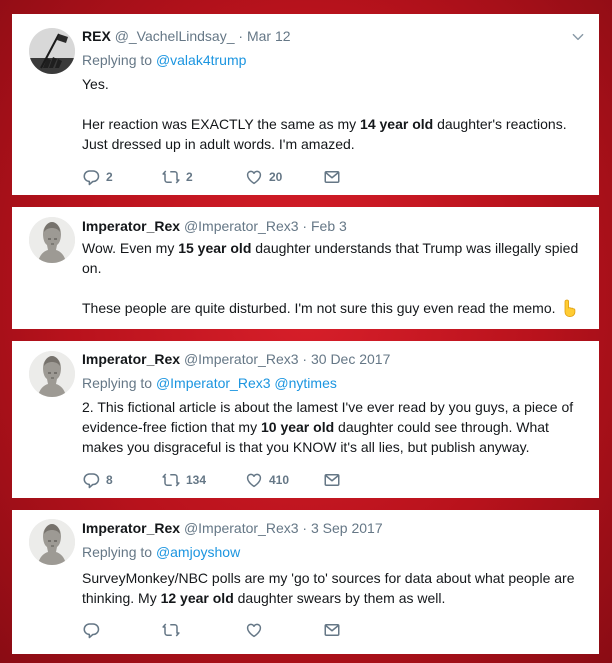 This screenshot has height=663, width=612. What do you see at coordinates (197, 598) in the screenshot?
I see `bold-text: 12 year old` at bounding box center [197, 598].